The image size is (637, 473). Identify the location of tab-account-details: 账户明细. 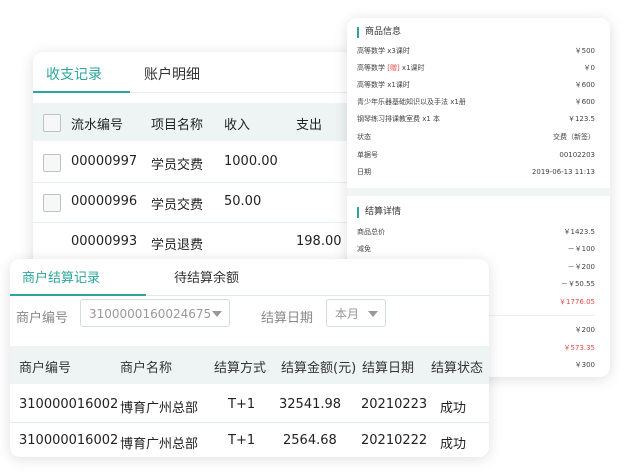
(172, 74).